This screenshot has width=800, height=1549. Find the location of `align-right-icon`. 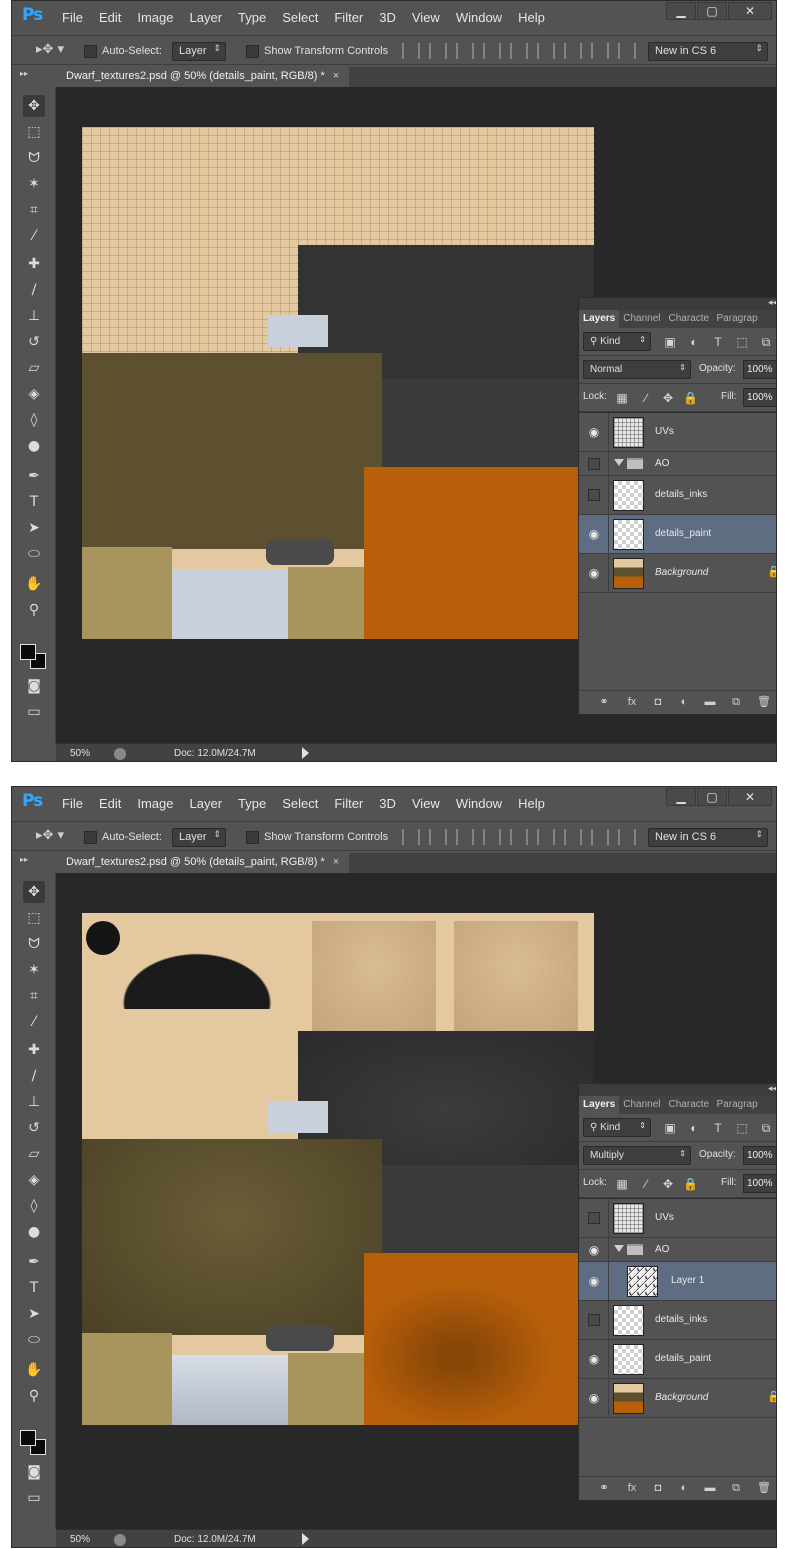

align-right-icon is located at coordinates (546, 837).